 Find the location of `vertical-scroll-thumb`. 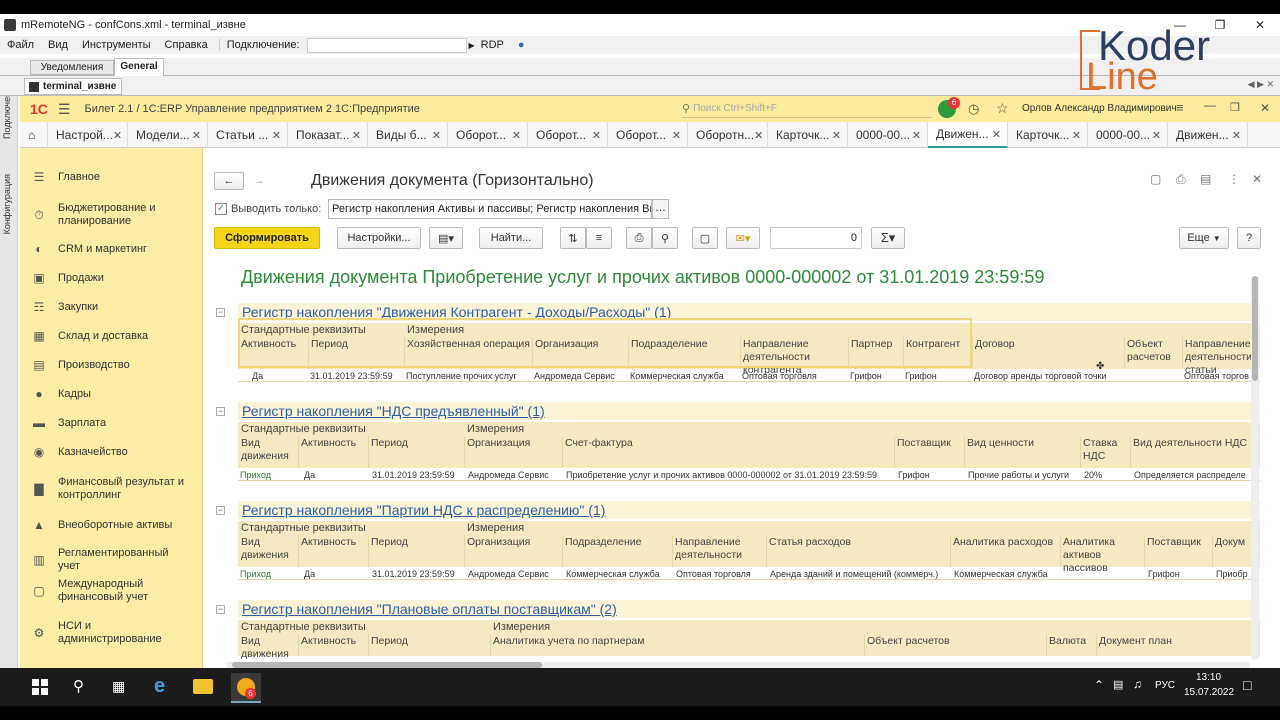

vertical-scroll-thumb is located at coordinates (1255, 328).